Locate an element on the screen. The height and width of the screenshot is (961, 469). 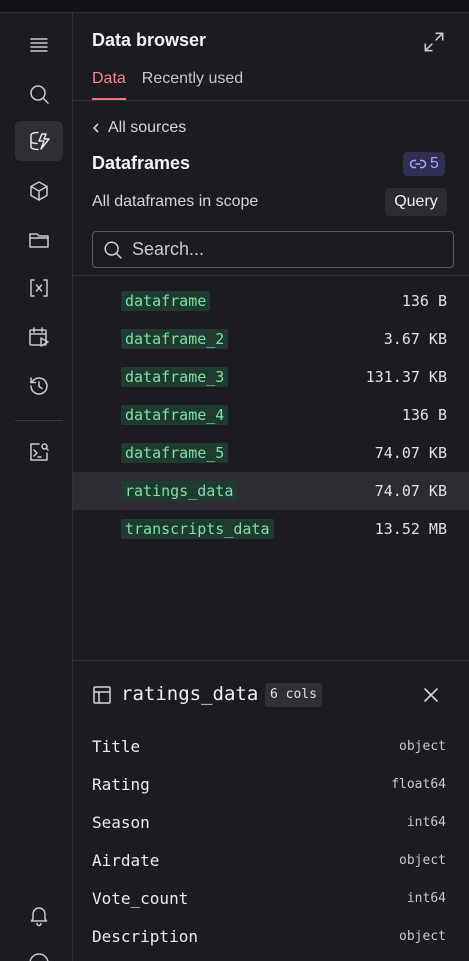
chevron-left-icon is located at coordinates (95, 128).